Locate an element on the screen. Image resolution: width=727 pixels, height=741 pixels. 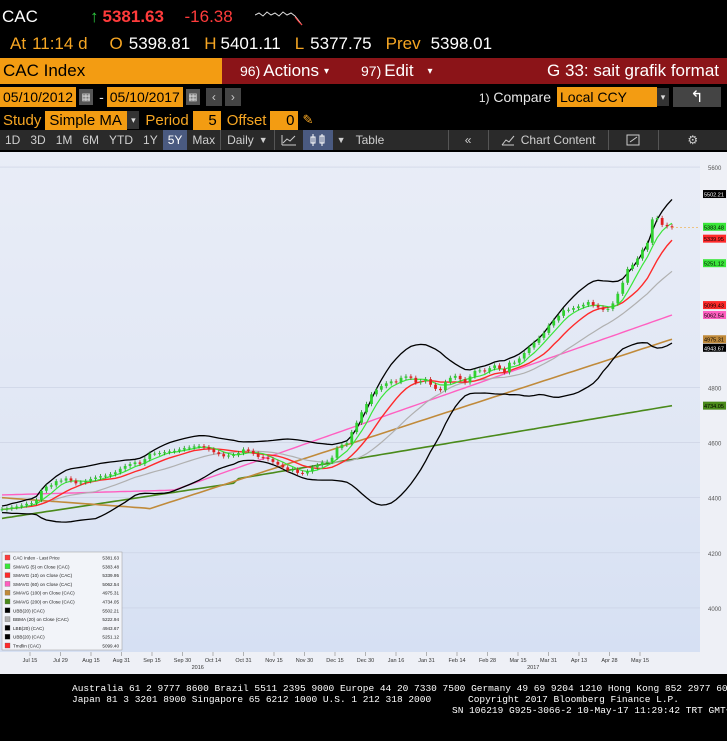
range-button-ytd: YTD is located at coordinates (121, 140).